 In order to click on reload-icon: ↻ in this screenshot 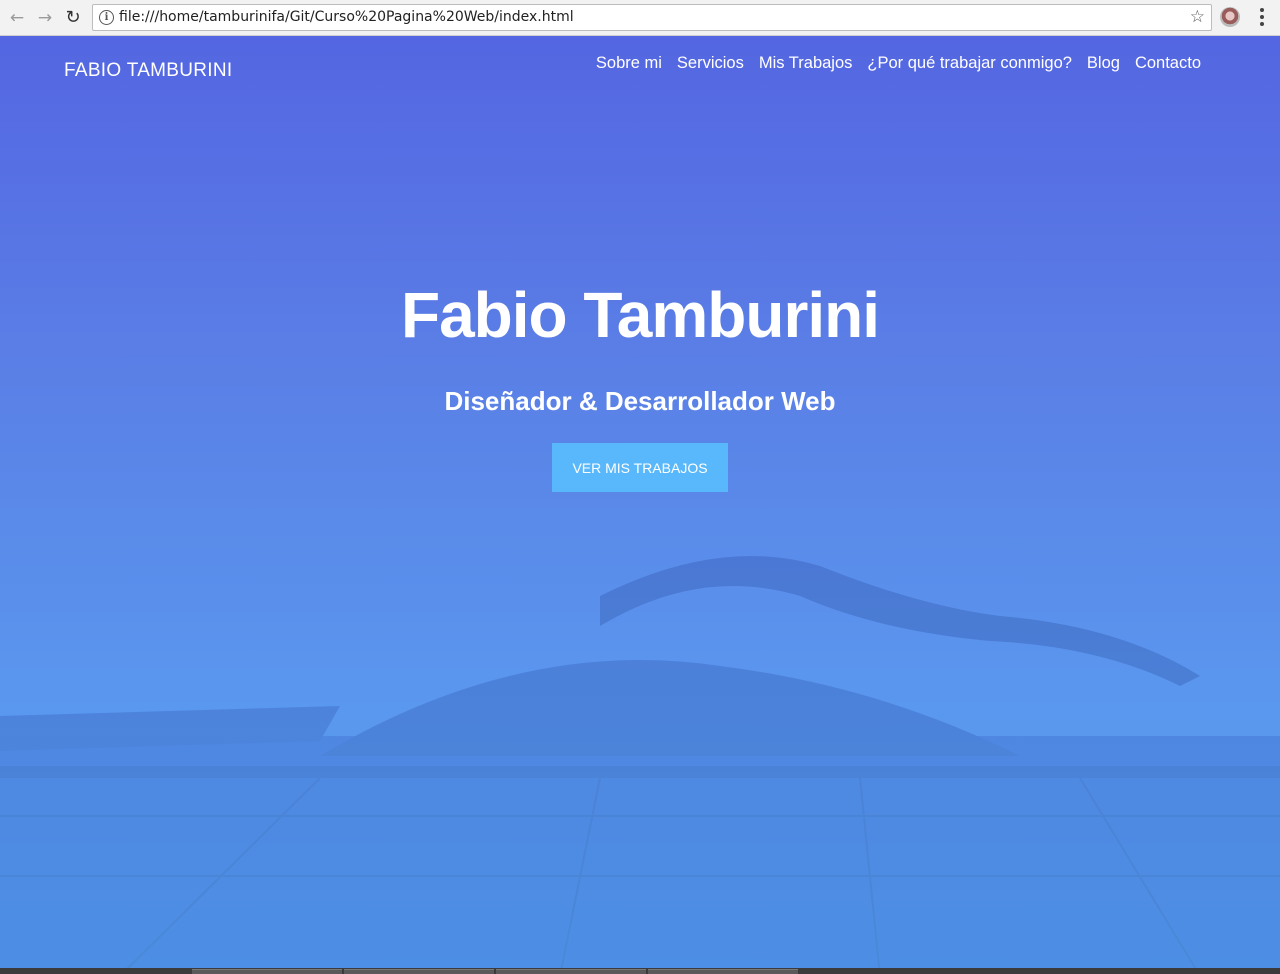, I will do `click(73, 18)`.